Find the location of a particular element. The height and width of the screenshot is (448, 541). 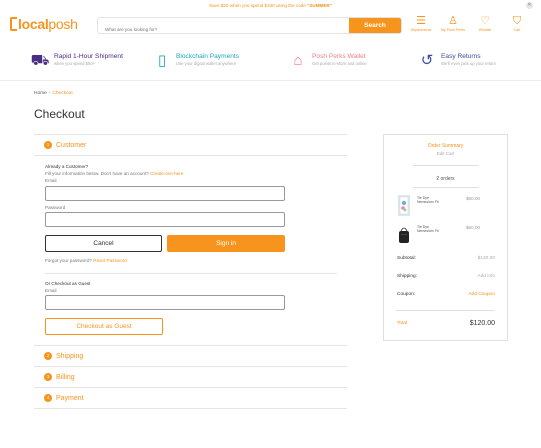

feature-subtitle: Use your digital wallet anywhere is located at coordinates (206, 63).